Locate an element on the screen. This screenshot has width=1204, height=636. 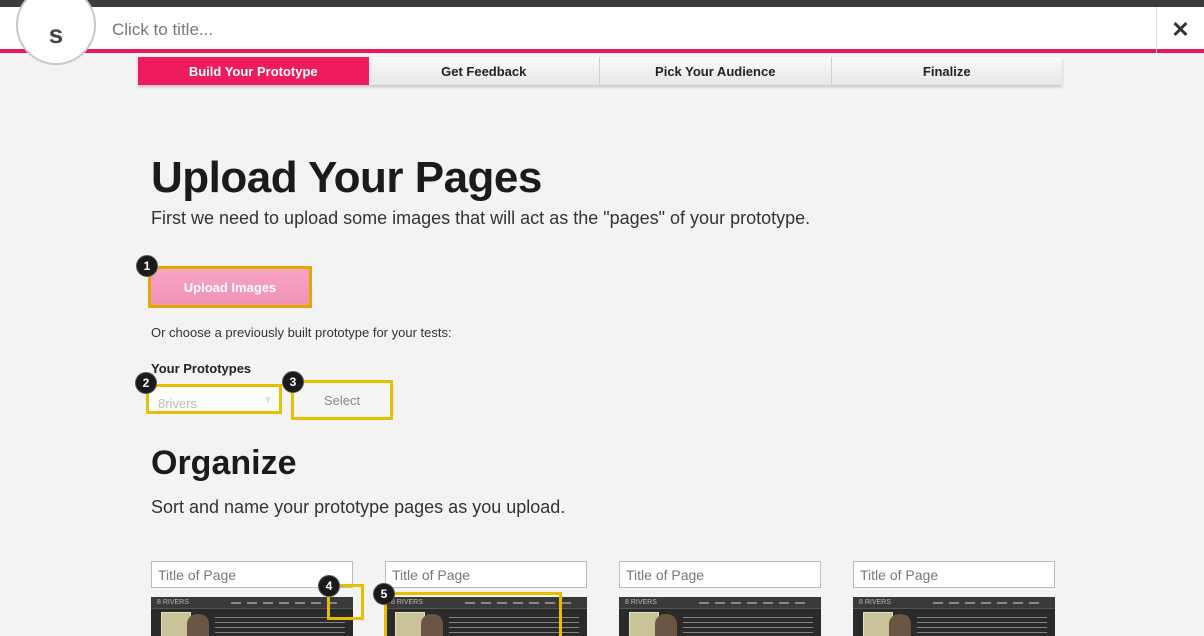
app-header: s ✕ is located at coordinates (602, 32).